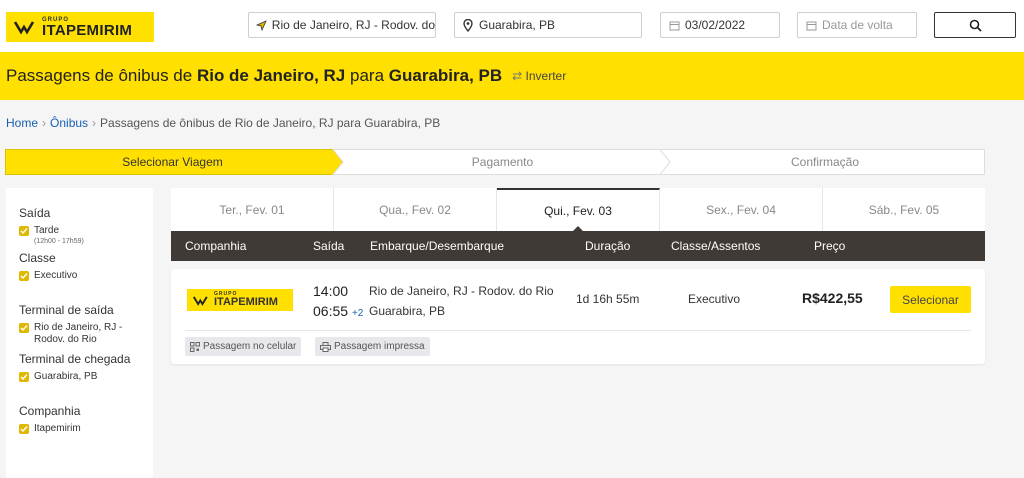 This screenshot has height=478, width=1024. Describe the element at coordinates (86, 275) in the screenshot. I see `filter-classe-executivo: Executivo` at that location.